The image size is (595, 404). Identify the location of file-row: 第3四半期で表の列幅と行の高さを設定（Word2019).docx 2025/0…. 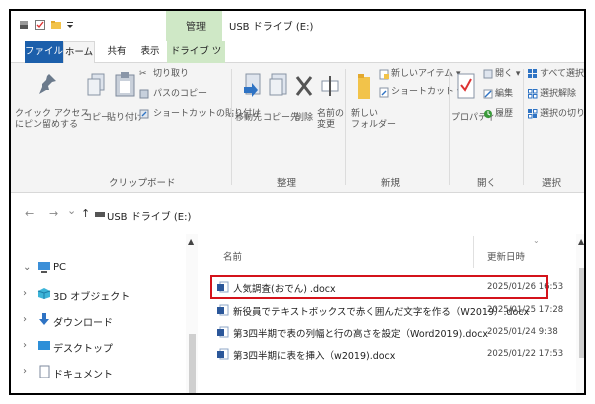
(384, 332).